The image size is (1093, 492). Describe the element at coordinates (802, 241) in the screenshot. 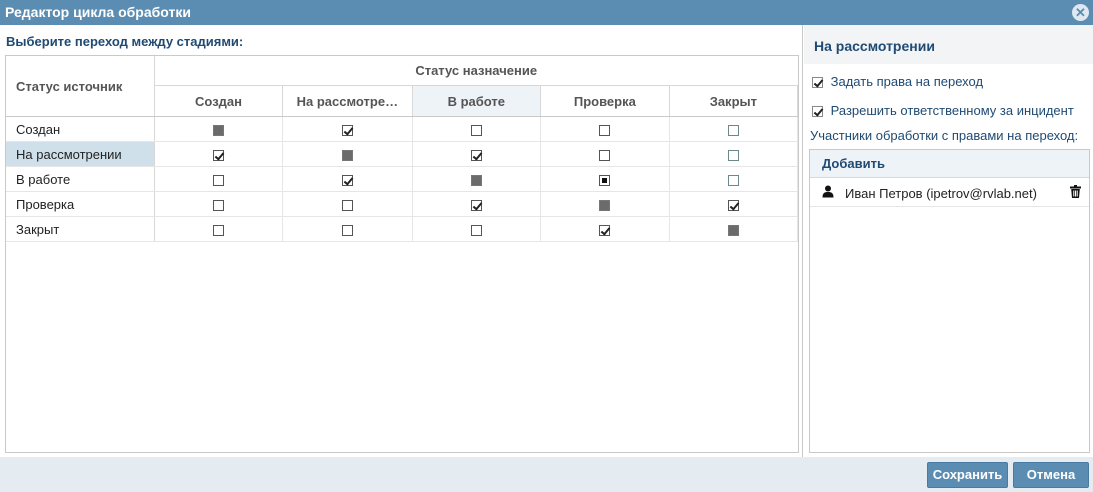

I see `panel-splitter` at that location.